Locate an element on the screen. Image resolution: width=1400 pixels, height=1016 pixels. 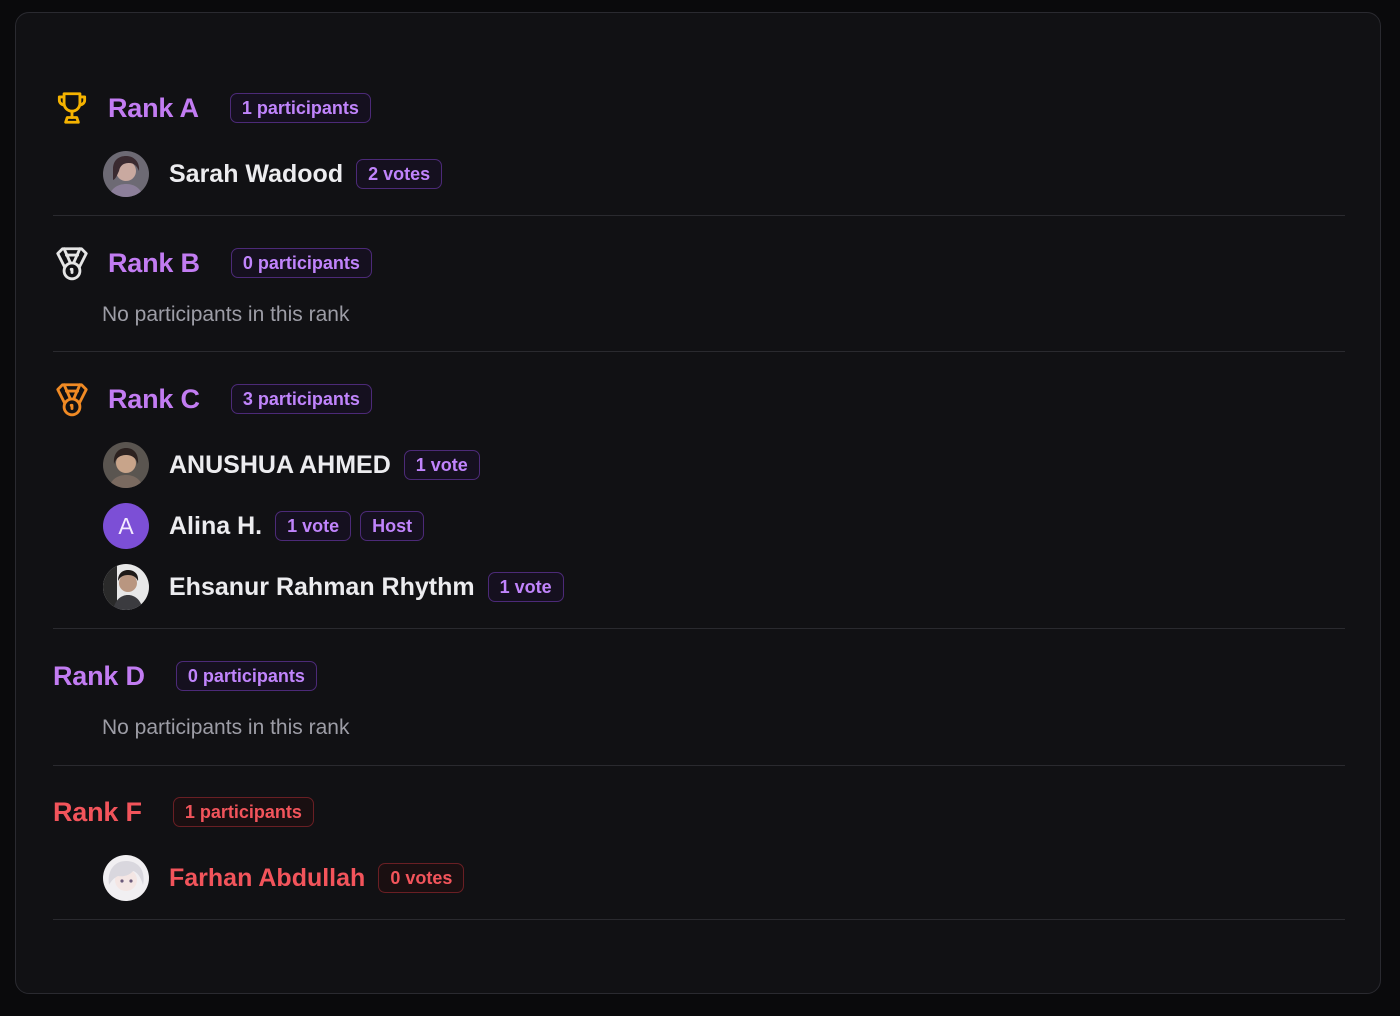
participant-count-badge: 3 participants is located at coordinates (301, 399).